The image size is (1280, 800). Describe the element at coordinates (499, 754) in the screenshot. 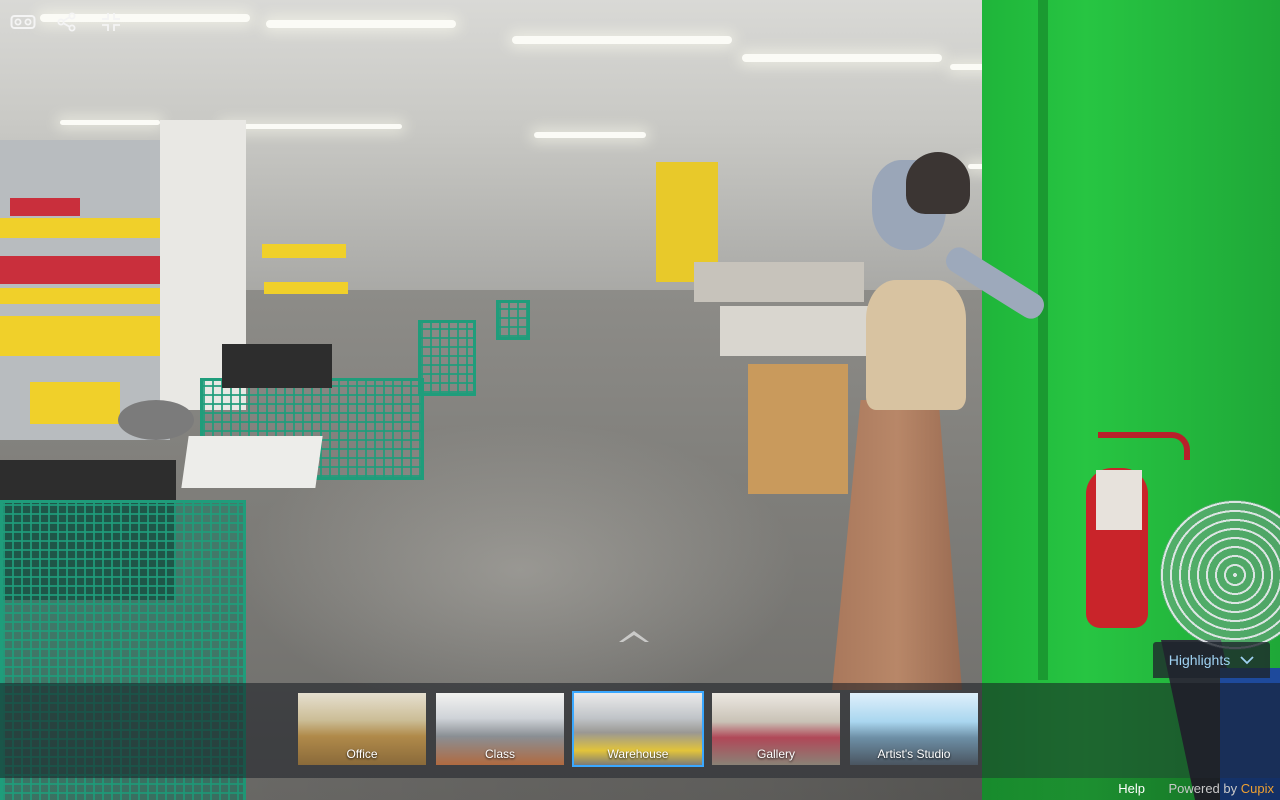

I see `scene-thumb-label: Class` at that location.